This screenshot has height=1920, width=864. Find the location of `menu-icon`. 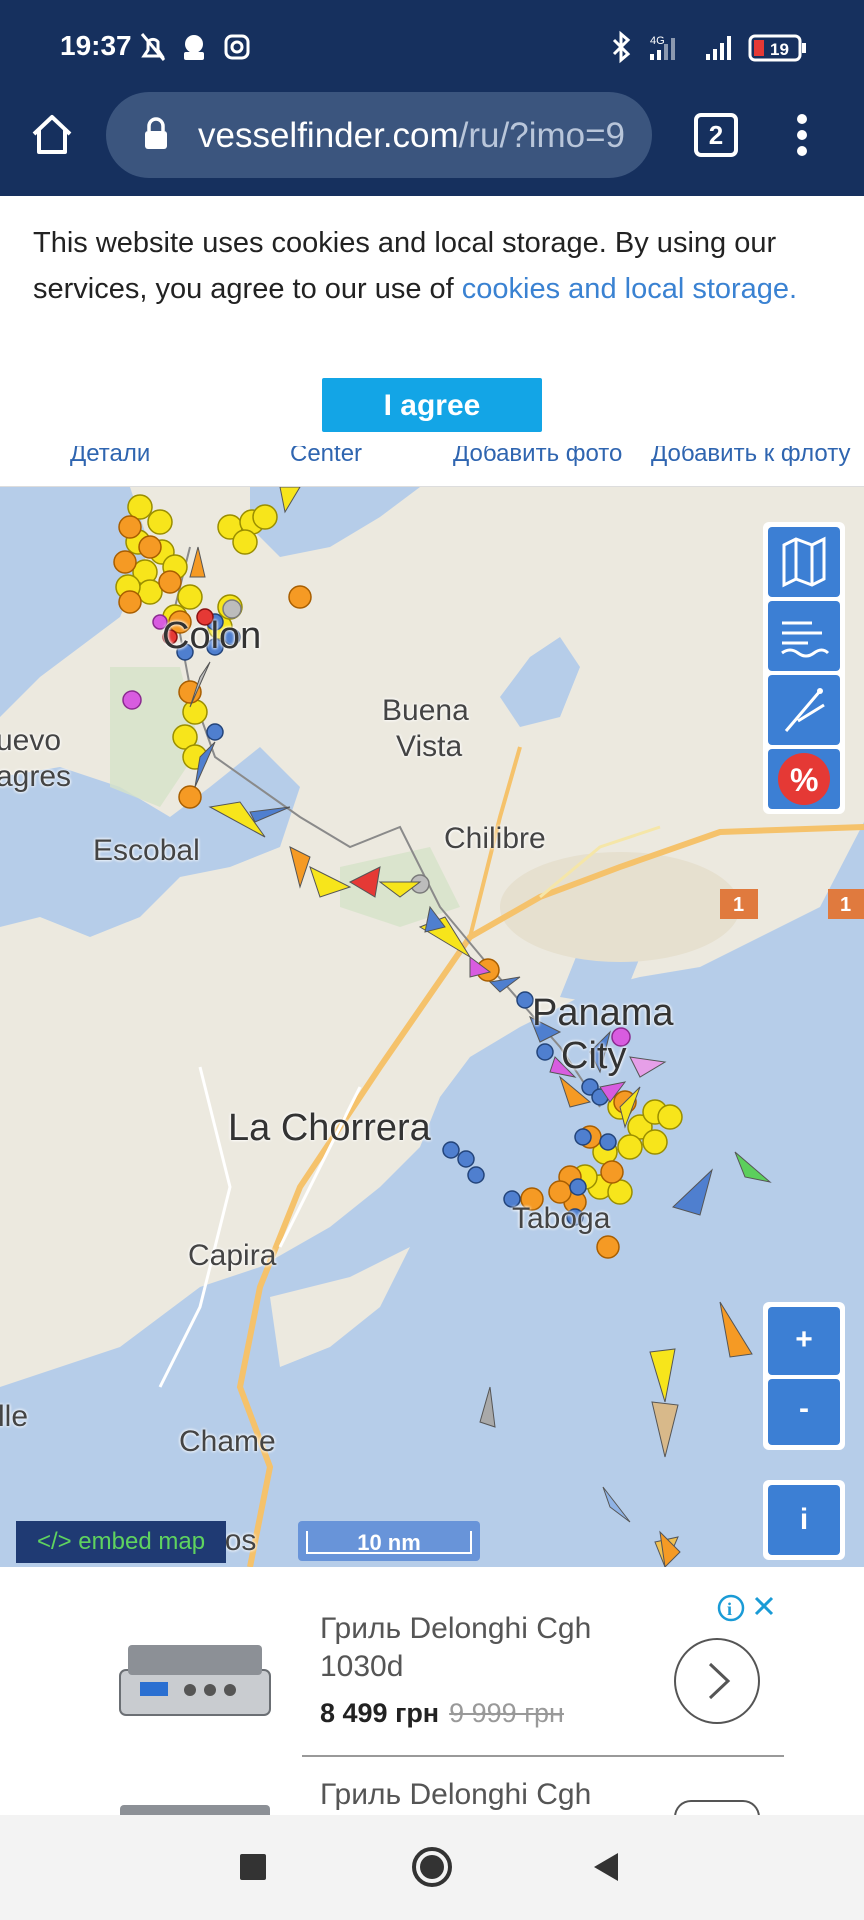

menu-icon is located at coordinates (802, 135).